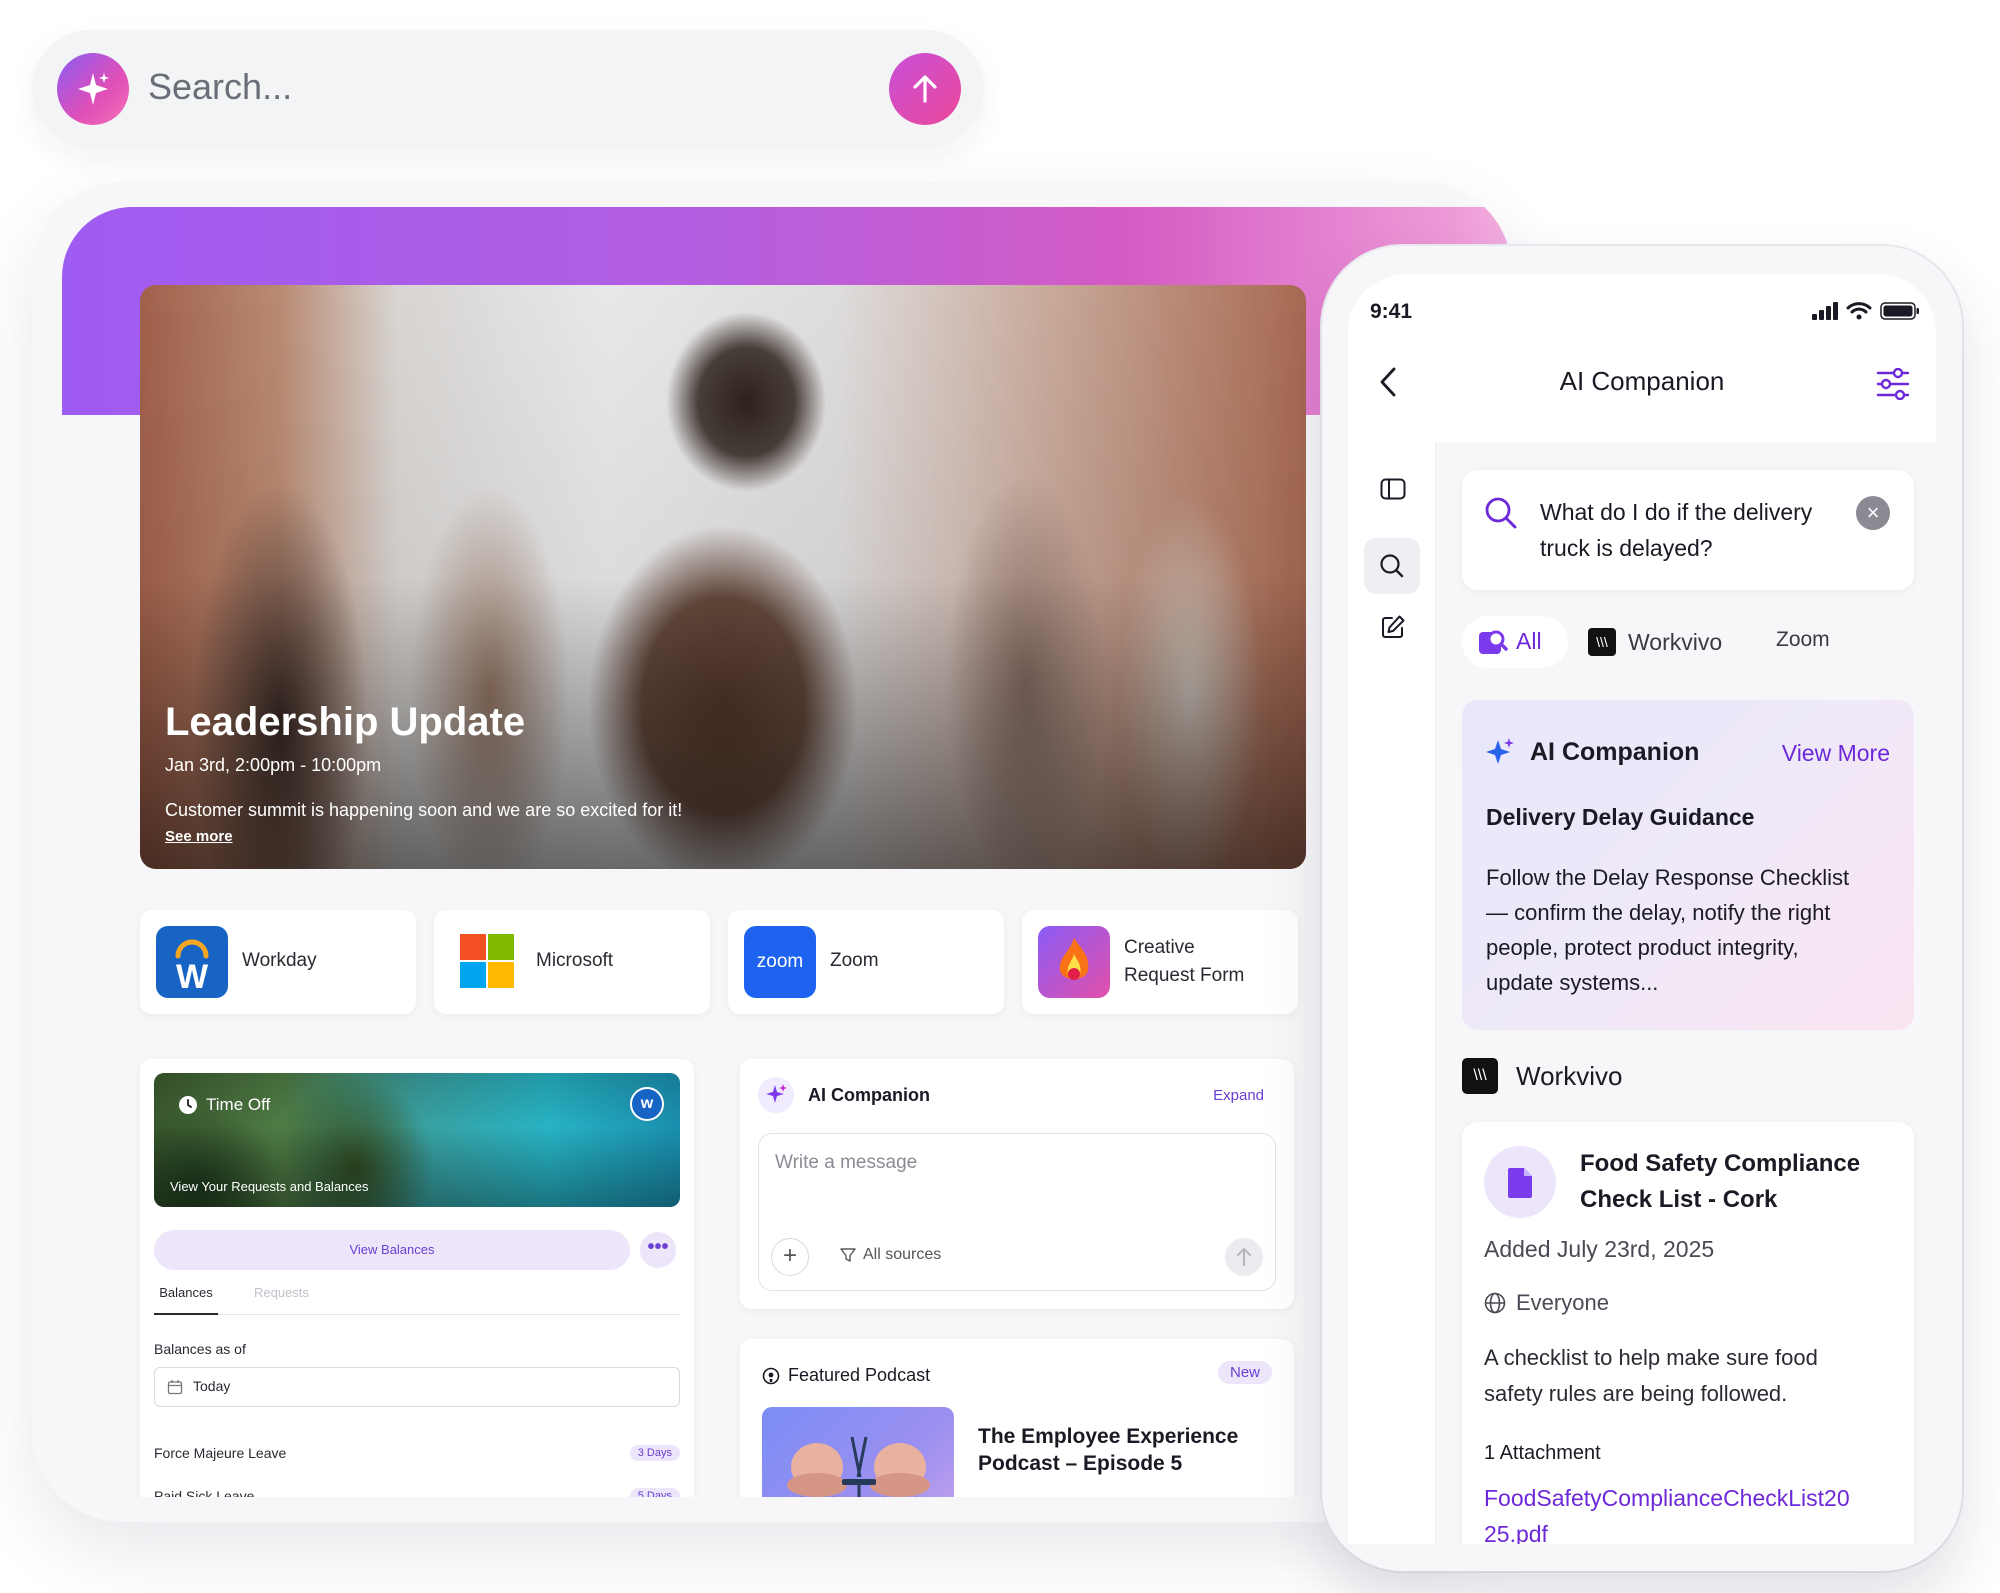 Image resolution: width=2000 pixels, height=1593 pixels. Describe the element at coordinates (1873, 513) in the screenshot. I see `clear-query-button: ×` at that location.